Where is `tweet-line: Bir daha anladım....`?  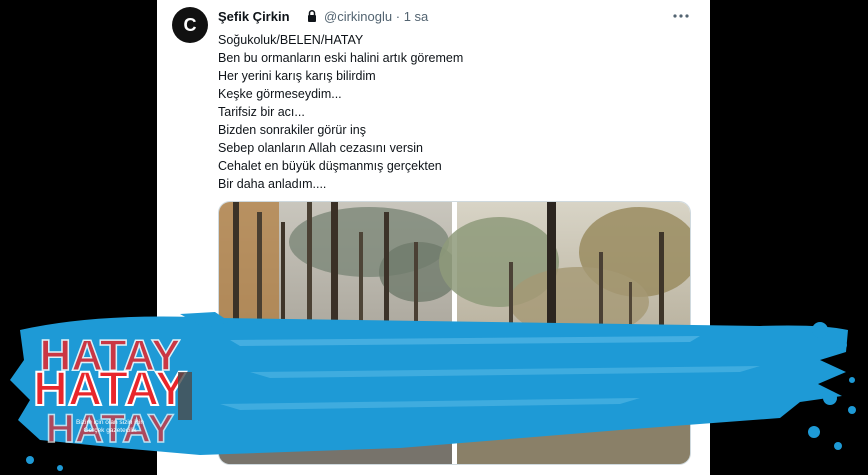 tweet-line: Bir daha anladım.... is located at coordinates (272, 184).